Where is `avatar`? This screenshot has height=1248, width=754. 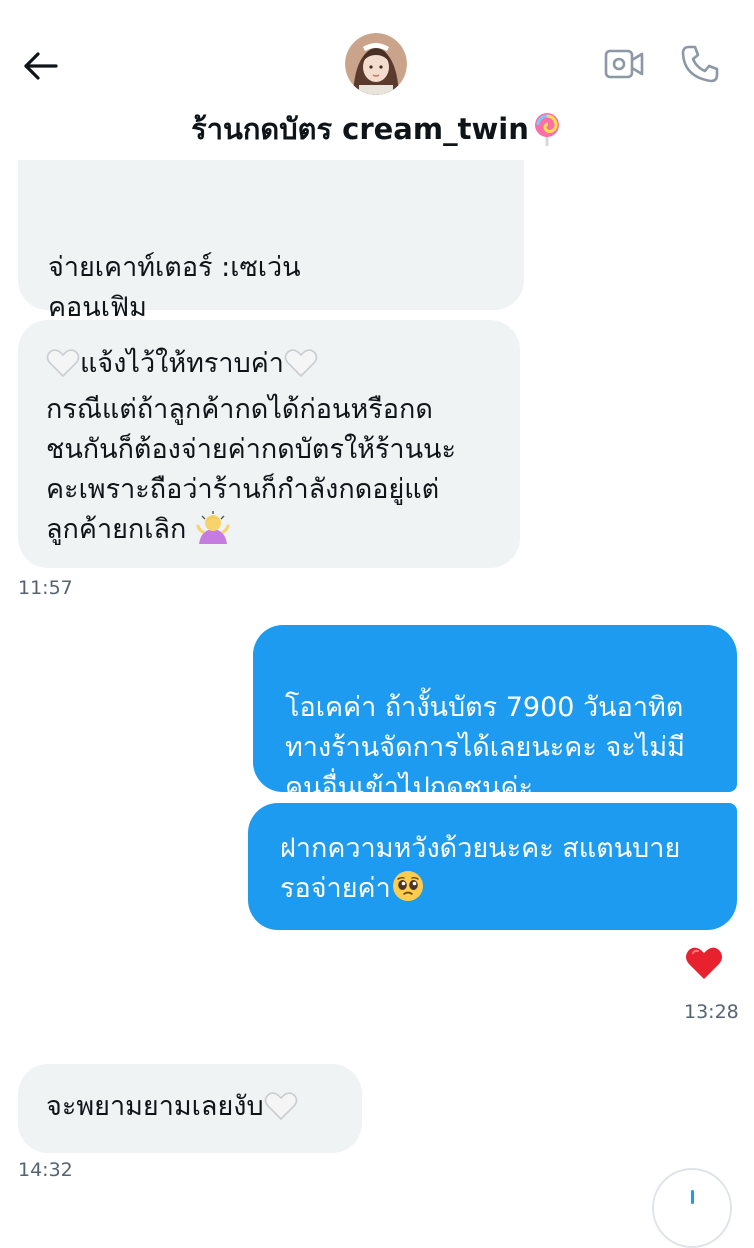
avatar is located at coordinates (376, 64).